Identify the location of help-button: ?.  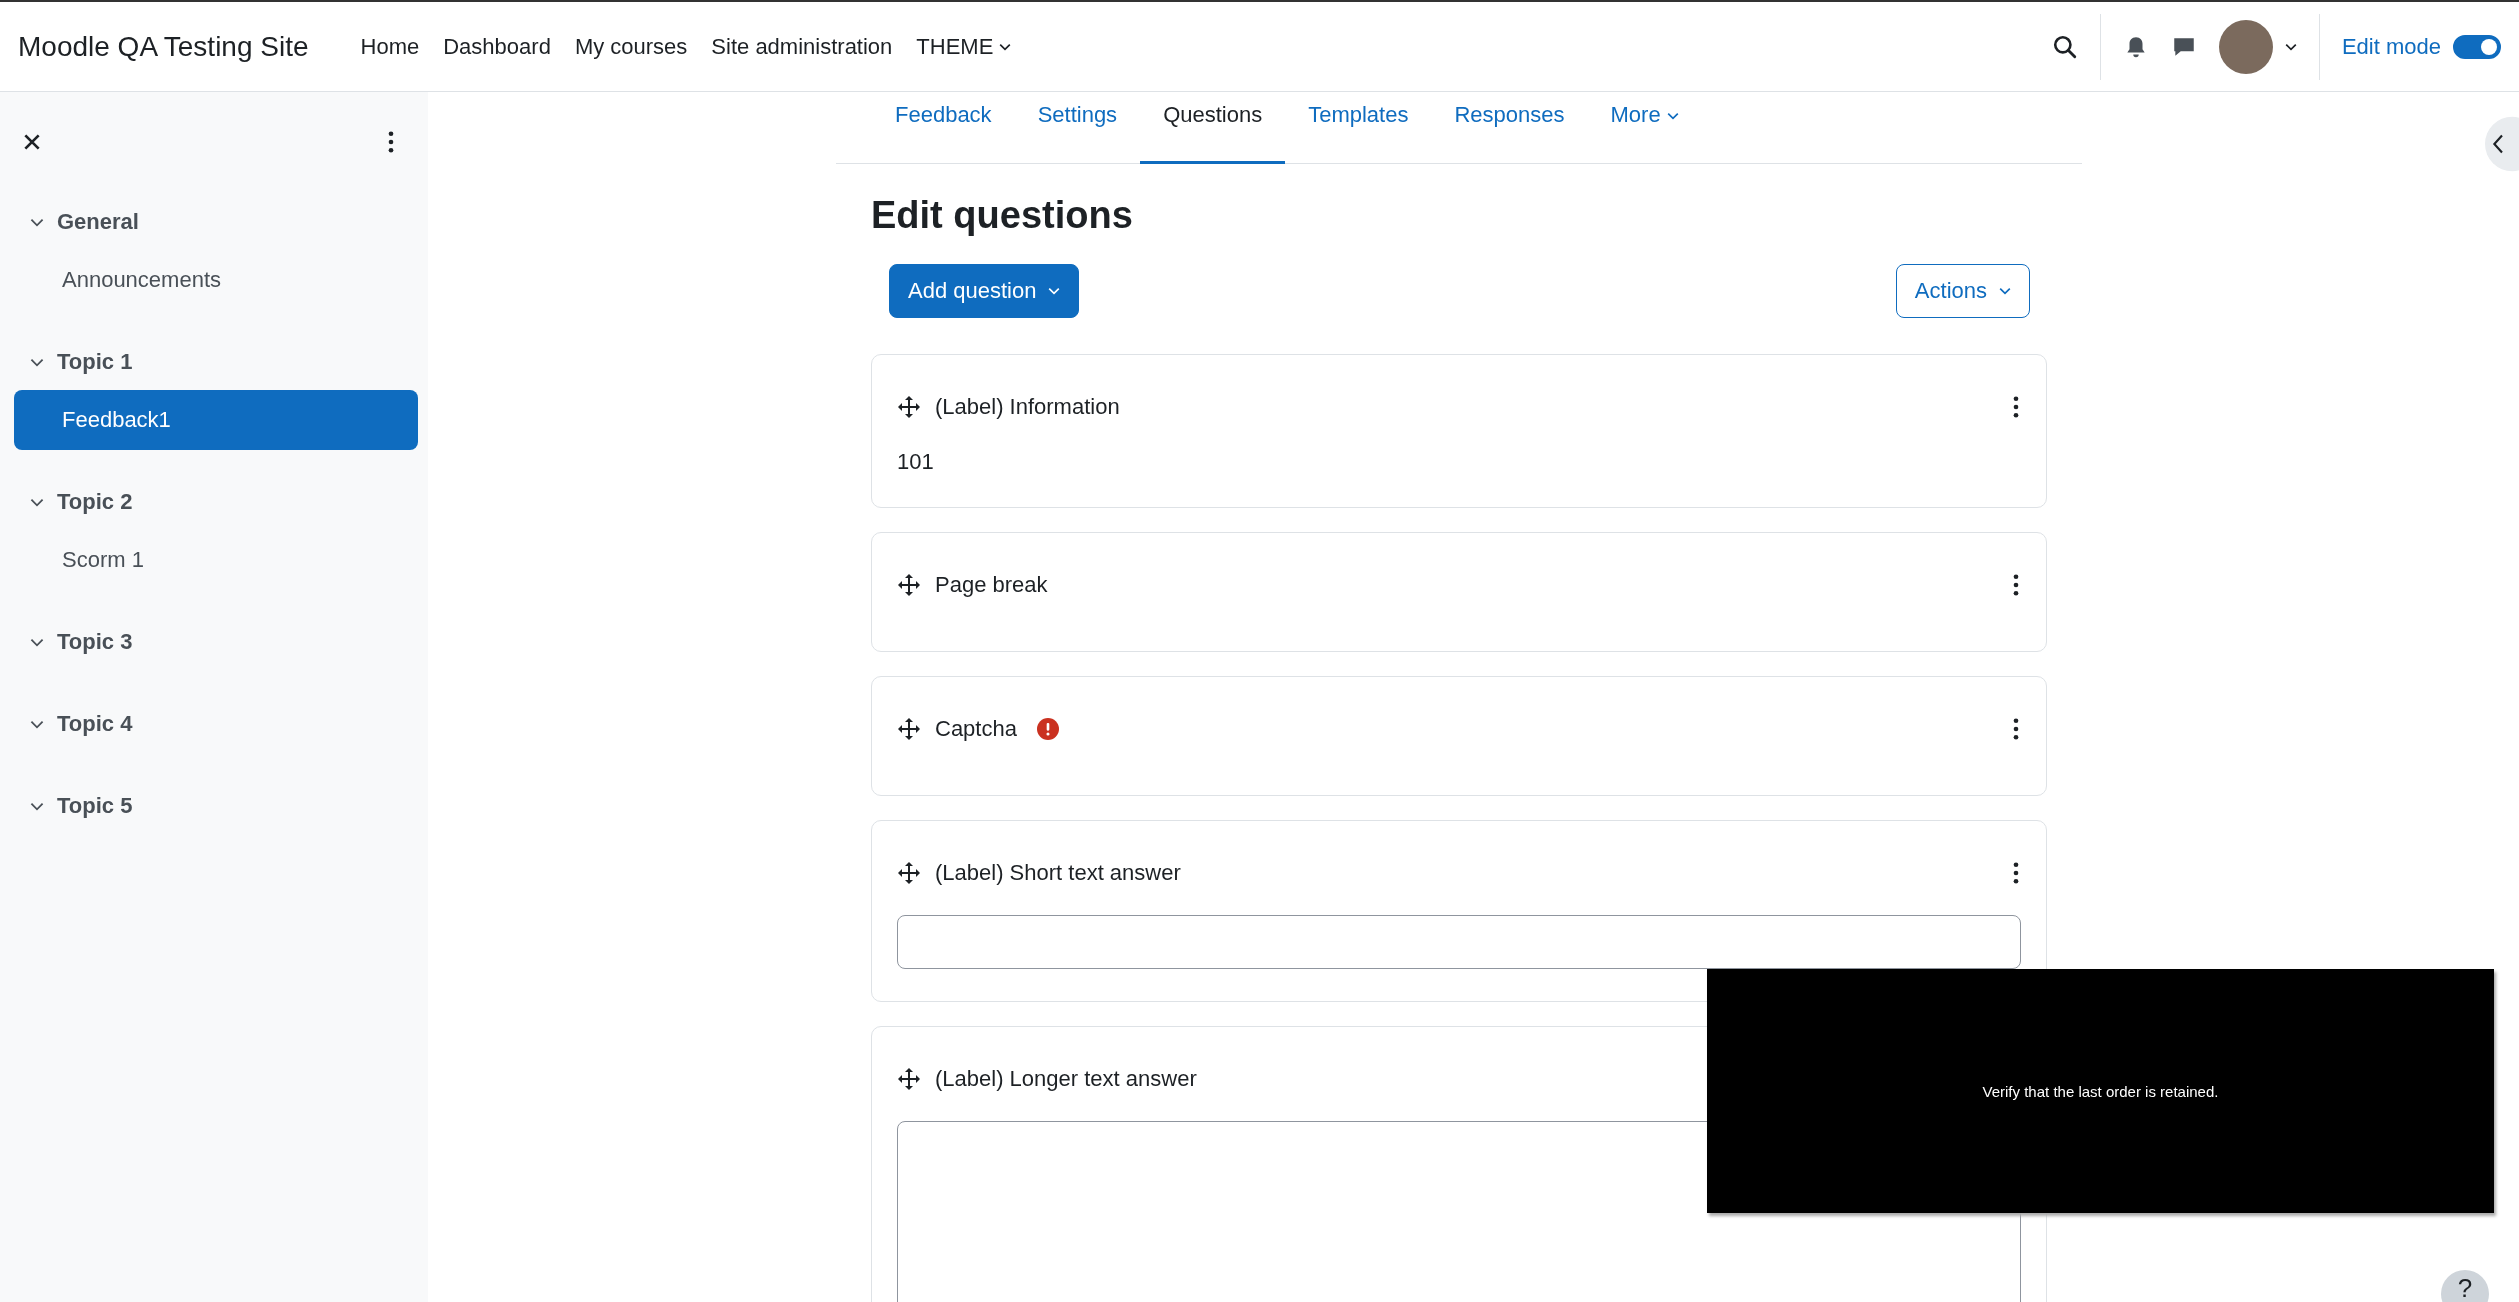
(2465, 1286).